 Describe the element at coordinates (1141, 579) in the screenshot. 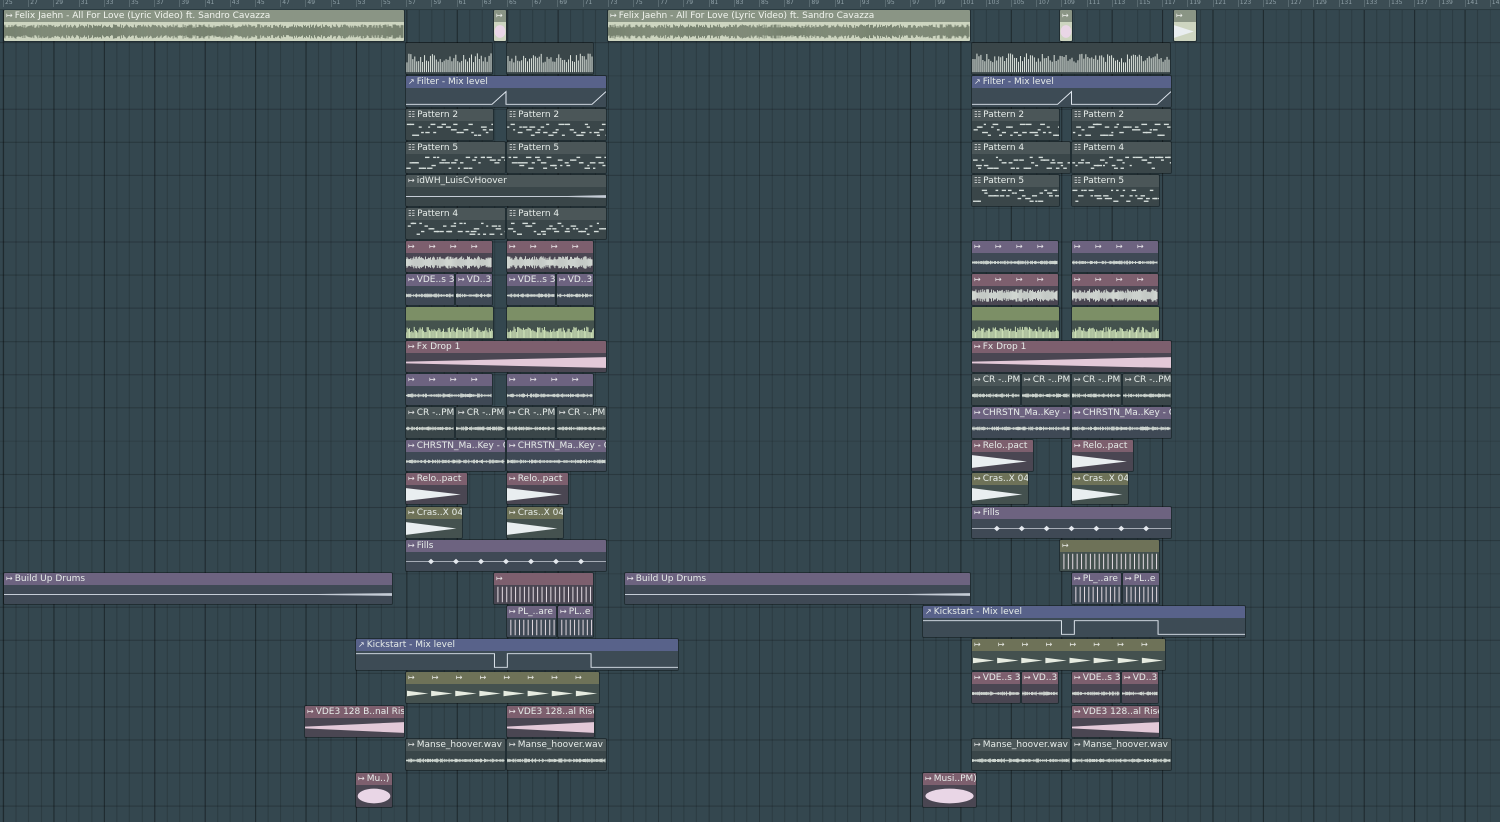

I see `clip-header: ↦ PL..e` at that location.